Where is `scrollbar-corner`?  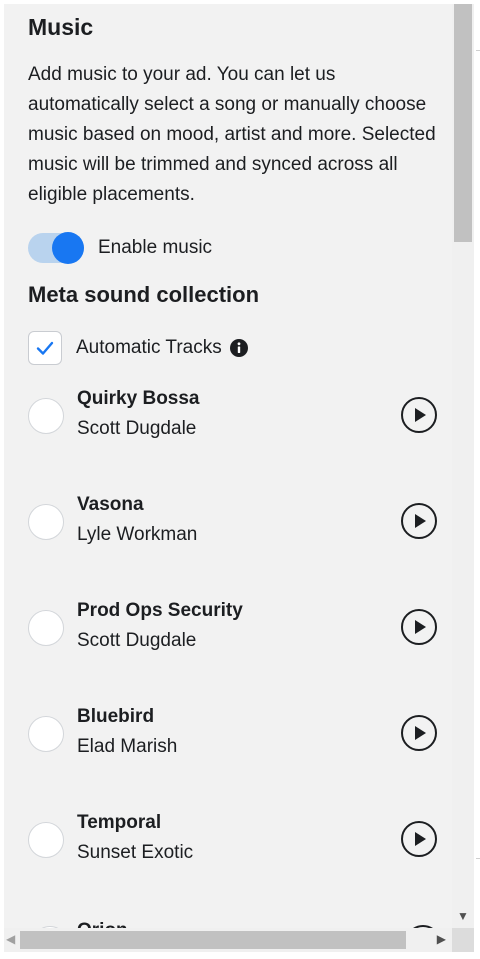 scrollbar-corner is located at coordinates (463, 940).